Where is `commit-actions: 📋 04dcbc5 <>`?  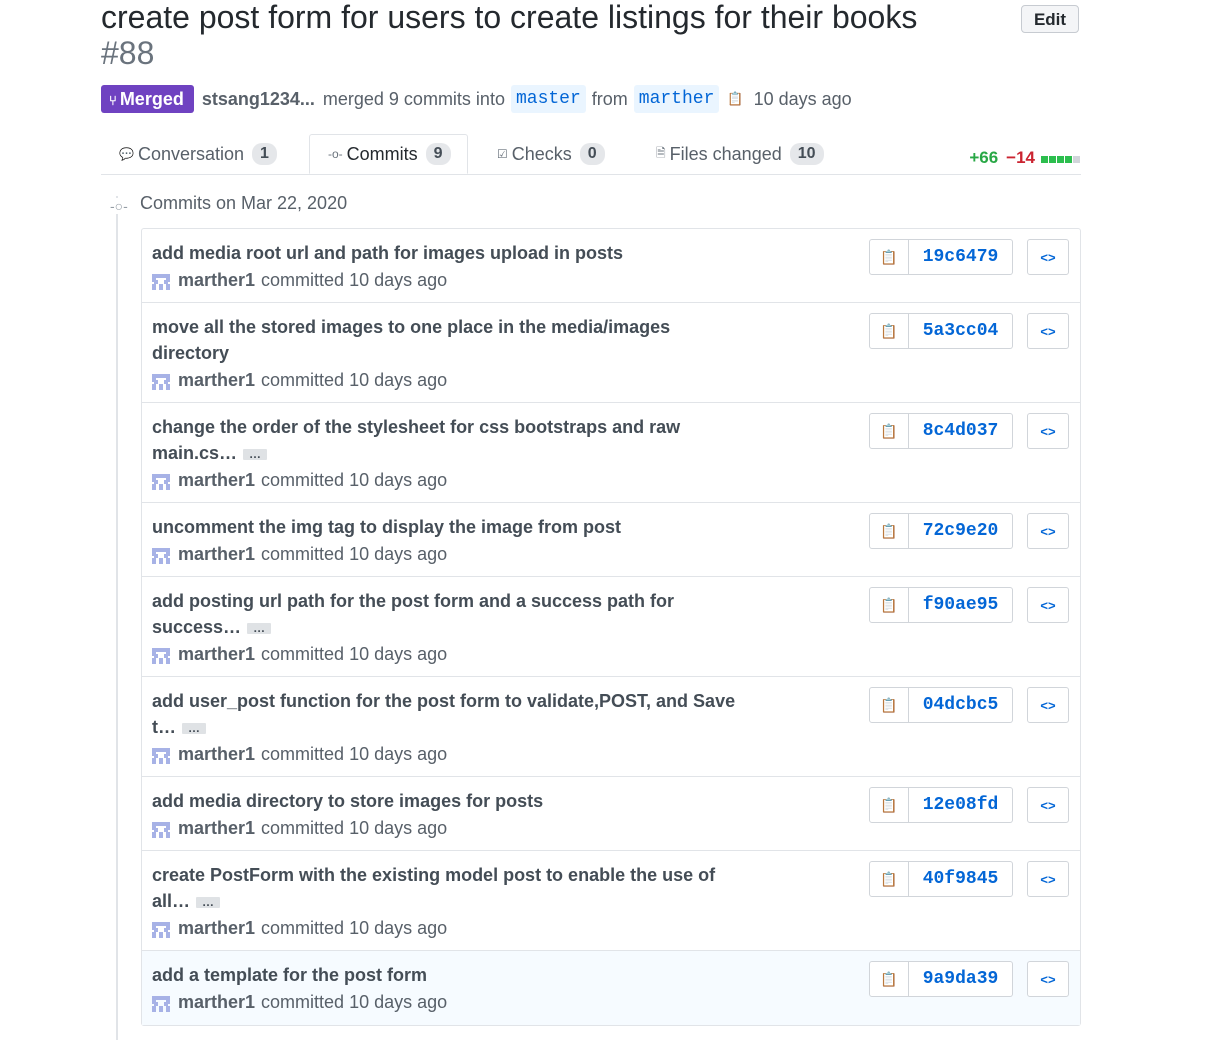 commit-actions: 📋 04dcbc5 <> is located at coordinates (969, 705).